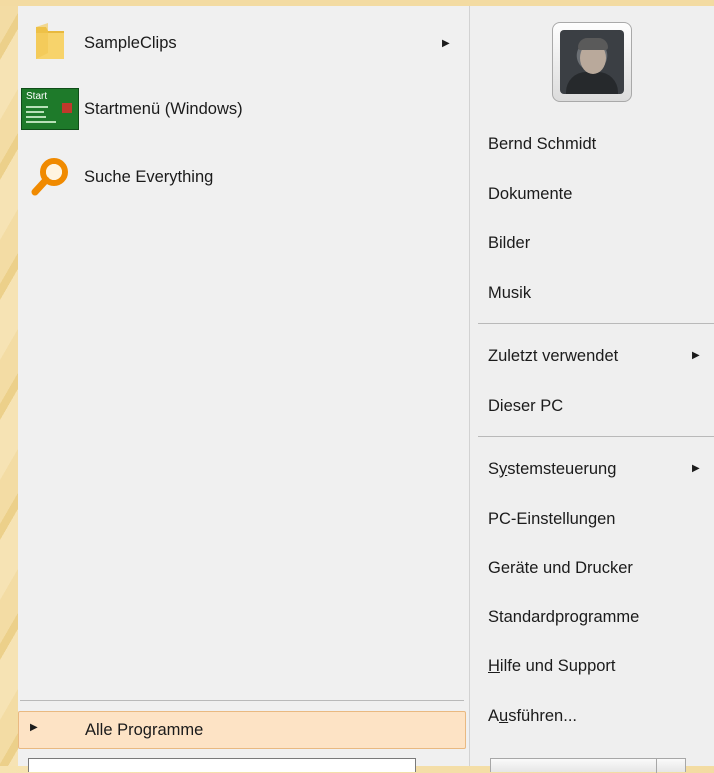 This screenshot has width=714, height=773. What do you see at coordinates (564, 617) in the screenshot?
I see `places-item-label: Standardprogramme` at bounding box center [564, 617].